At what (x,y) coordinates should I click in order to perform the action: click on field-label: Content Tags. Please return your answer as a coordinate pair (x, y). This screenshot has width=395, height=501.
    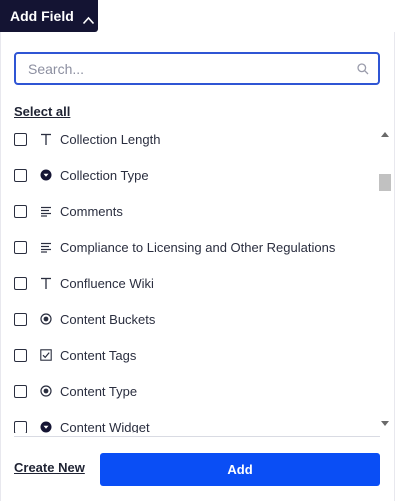
    Looking at the image, I should click on (98, 355).